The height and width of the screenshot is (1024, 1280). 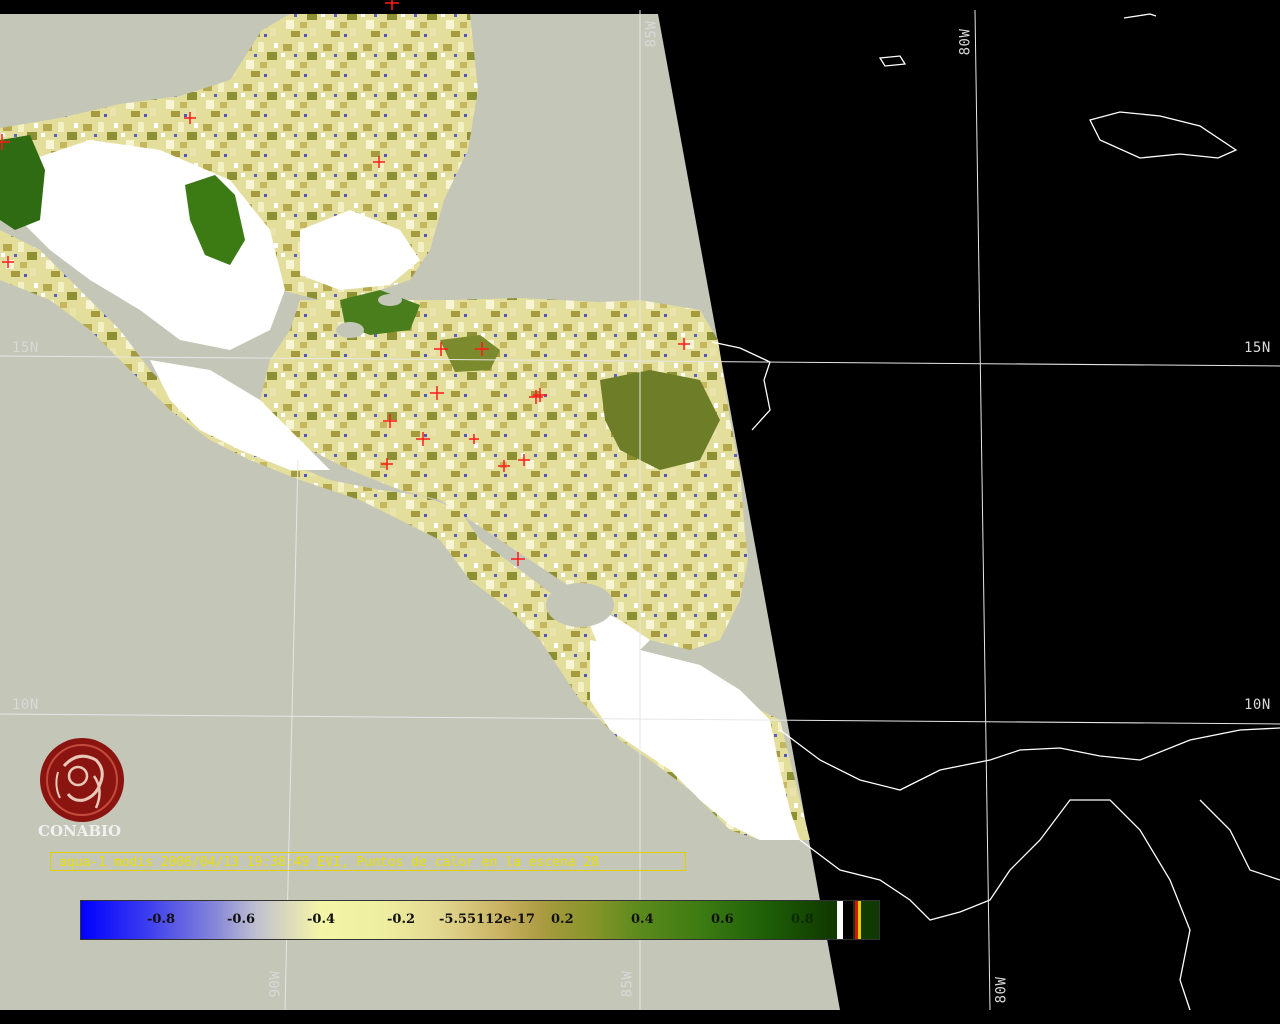 What do you see at coordinates (25, 705) in the screenshot?
I see `lat-label-10n-left: 10N` at bounding box center [25, 705].